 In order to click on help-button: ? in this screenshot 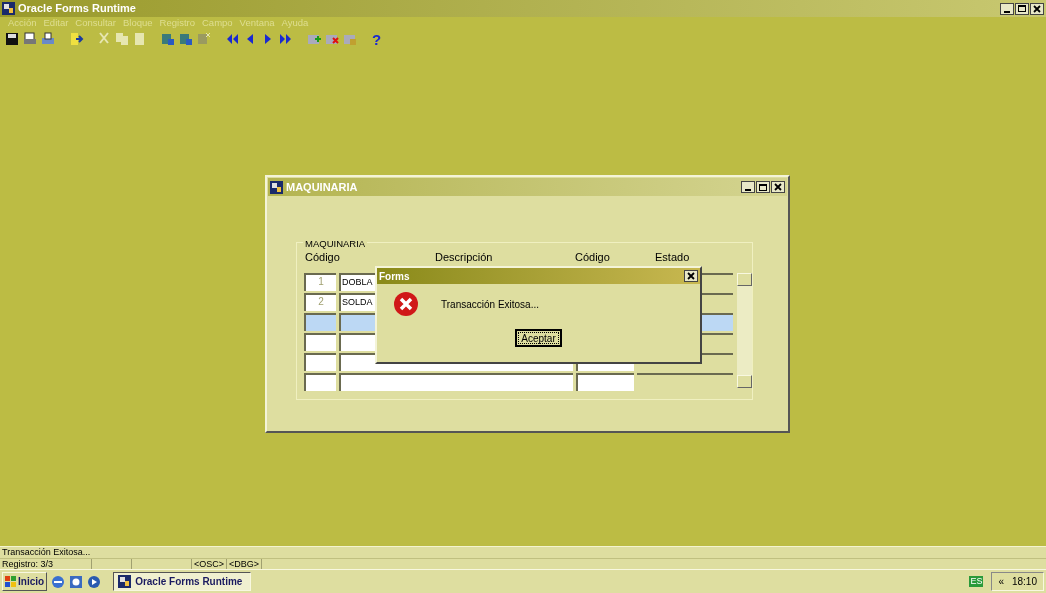, I will do `click(377, 39)`.